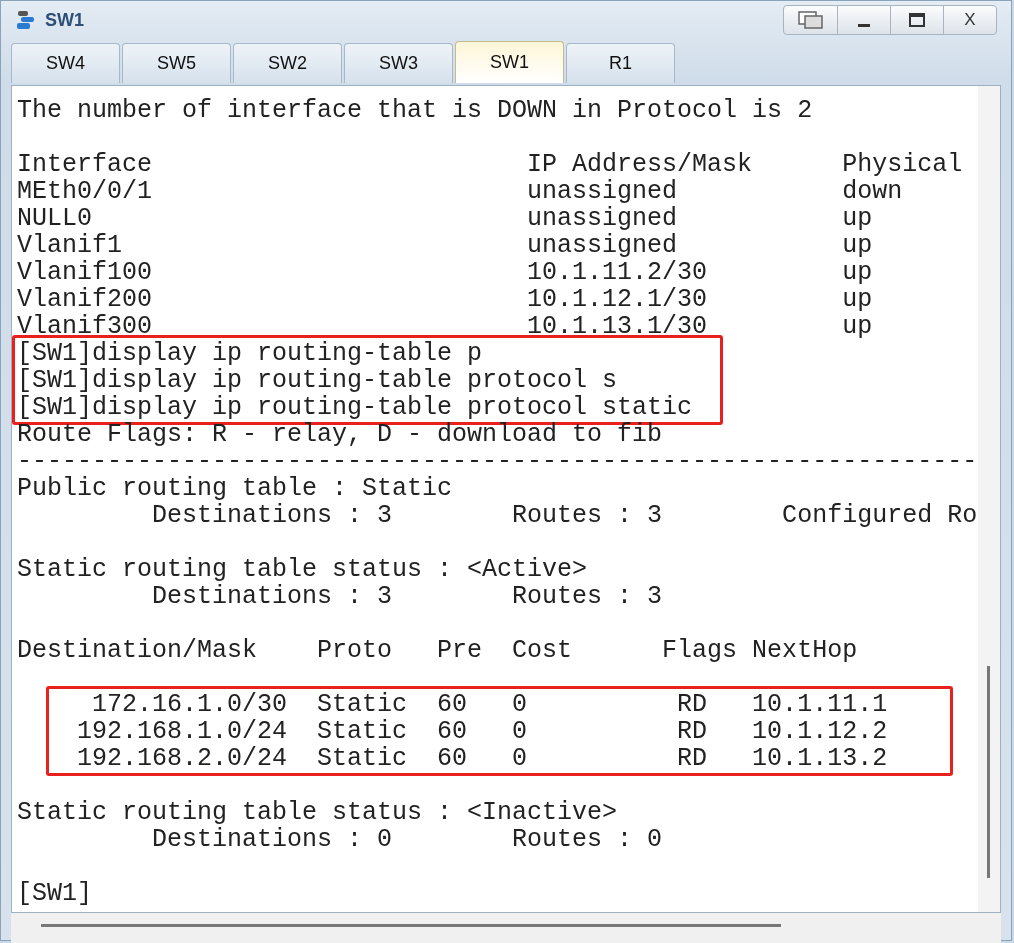  Describe the element at coordinates (445, 299) in the screenshot. I see `terminal-line: Vlanif200 10.1.12.1/30 up` at that location.